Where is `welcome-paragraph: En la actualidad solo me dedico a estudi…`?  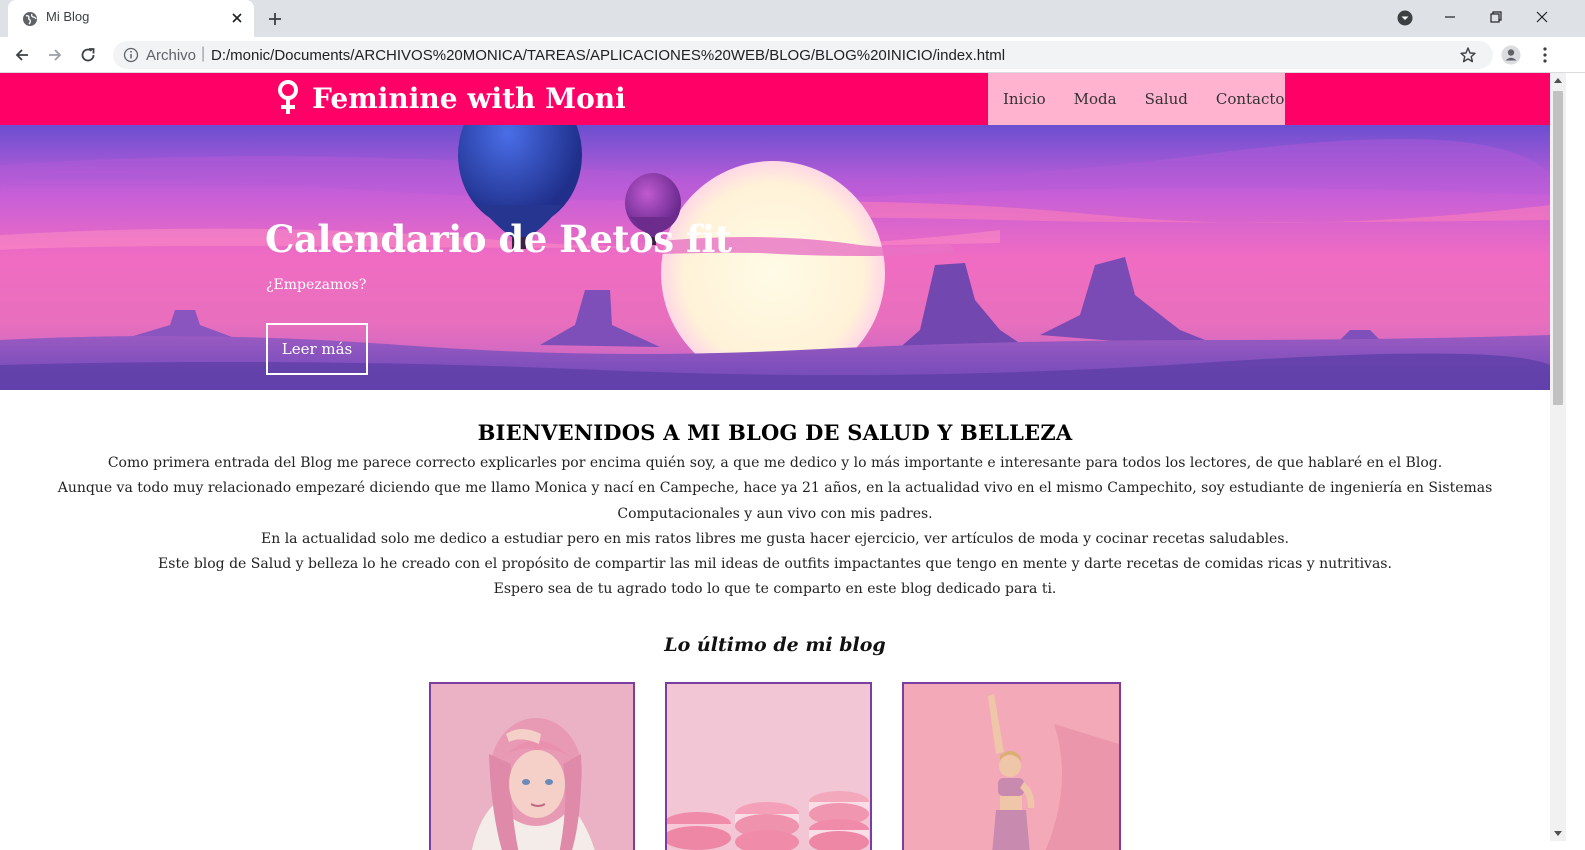
welcome-paragraph: En la actualidad solo me dedico a estudi… is located at coordinates (775, 538).